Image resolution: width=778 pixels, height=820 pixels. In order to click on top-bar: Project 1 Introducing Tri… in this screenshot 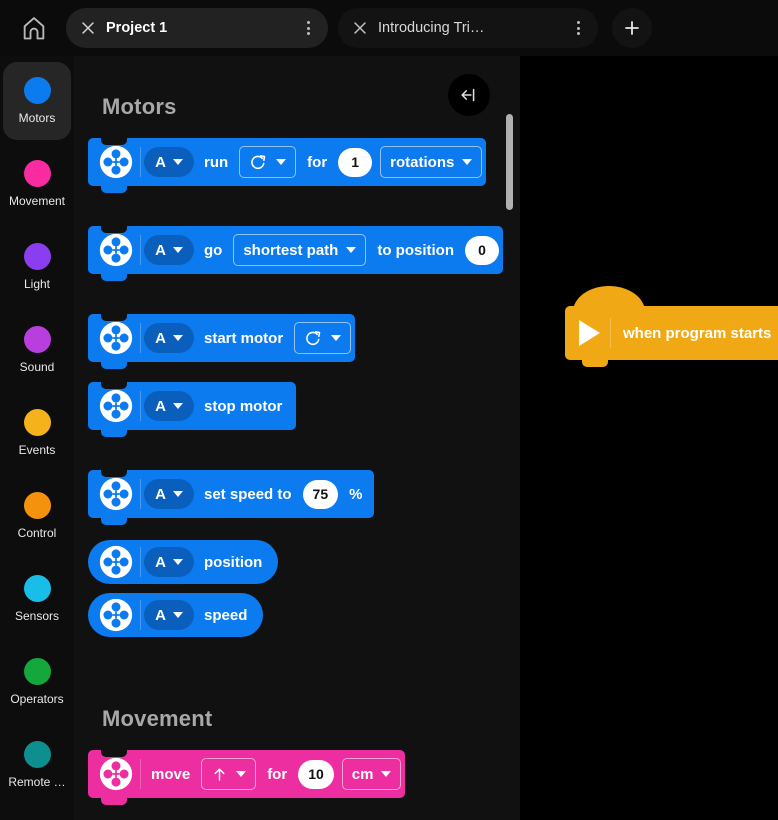, I will do `click(389, 28)`.